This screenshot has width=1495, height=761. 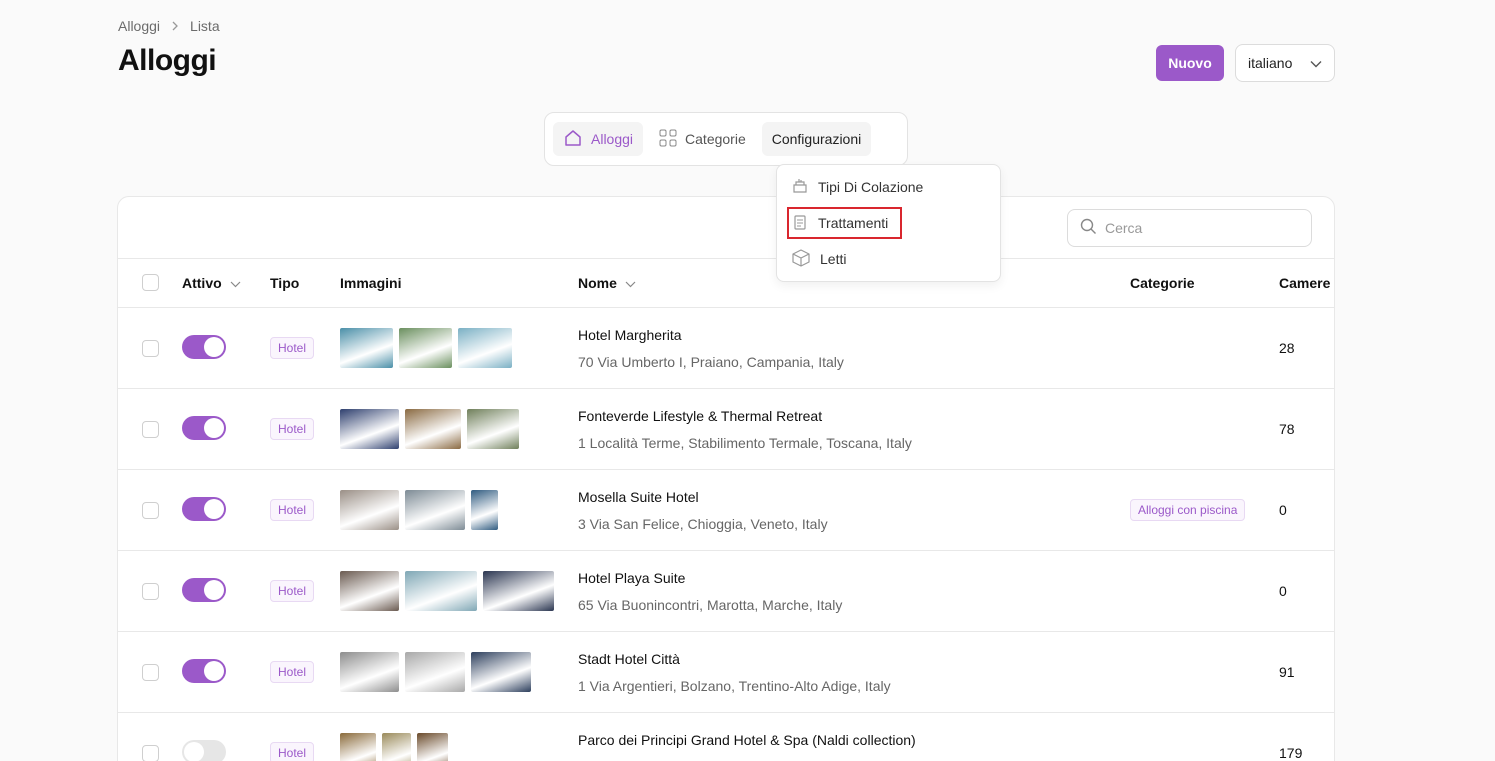 What do you see at coordinates (1189, 228) in the screenshot?
I see `search-input: Cerca` at bounding box center [1189, 228].